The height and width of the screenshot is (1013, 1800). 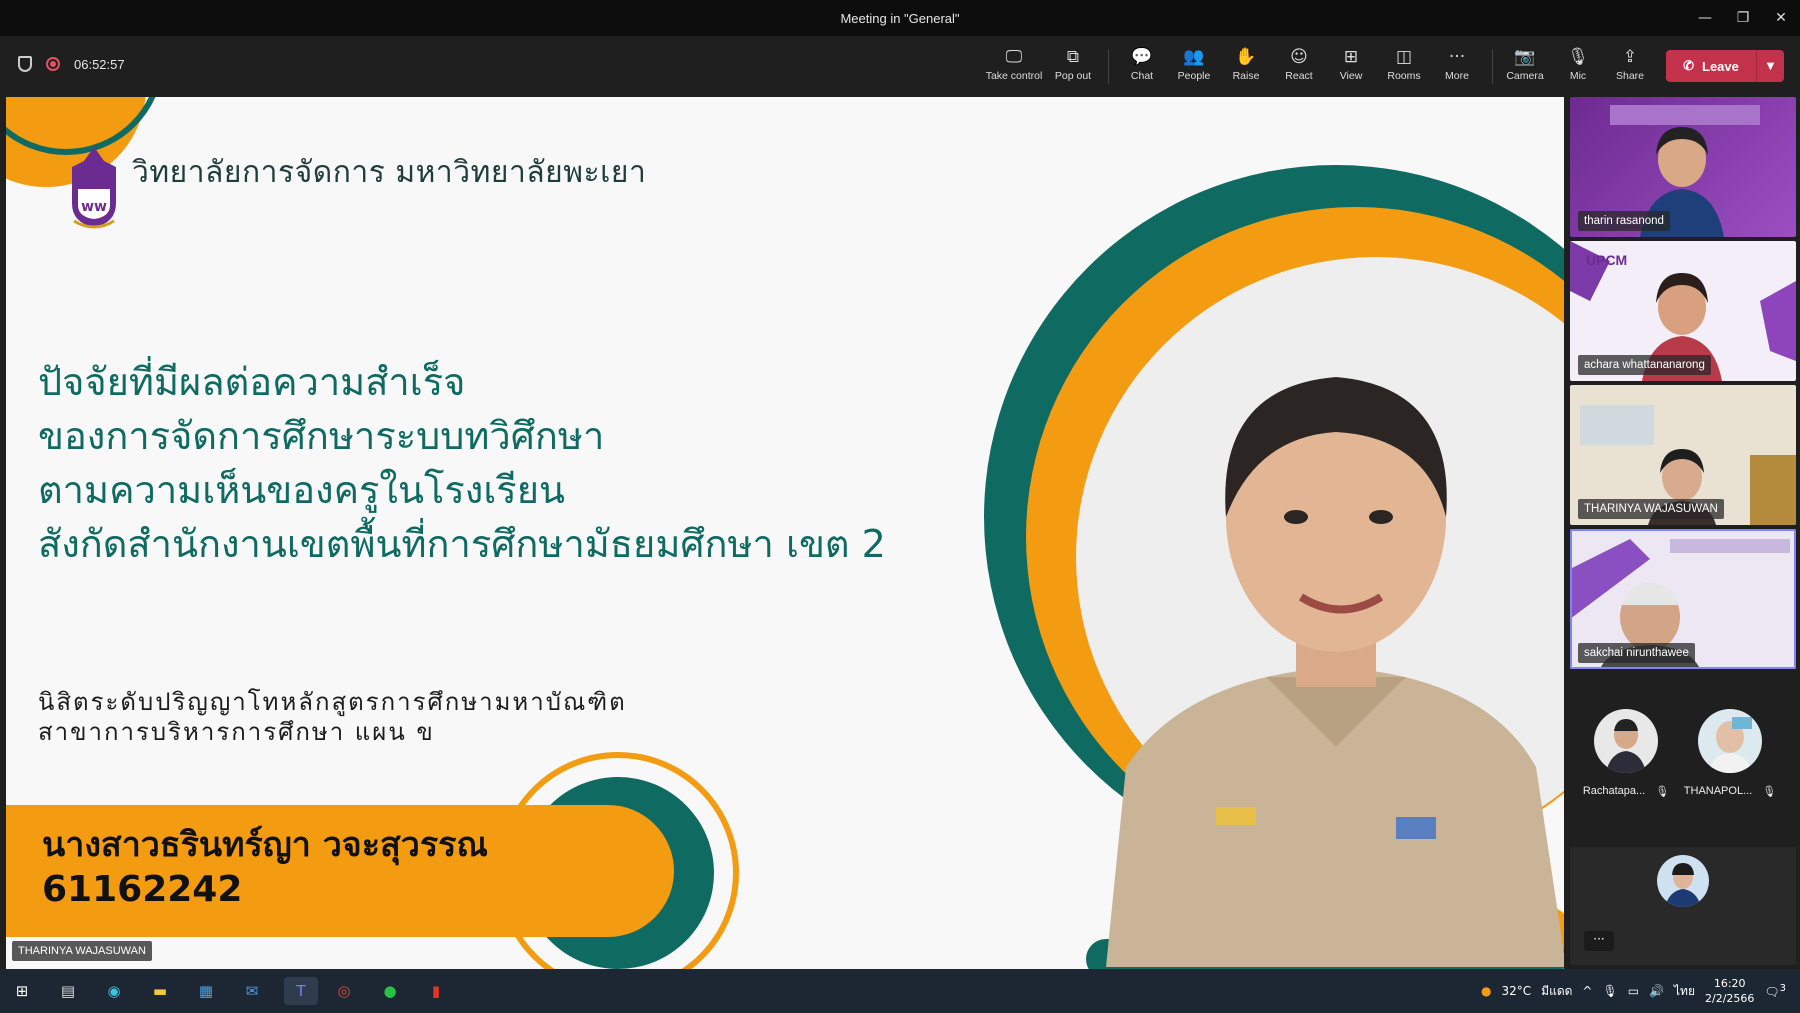 I want to click on chat-icon: 💬, so click(x=1142, y=57).